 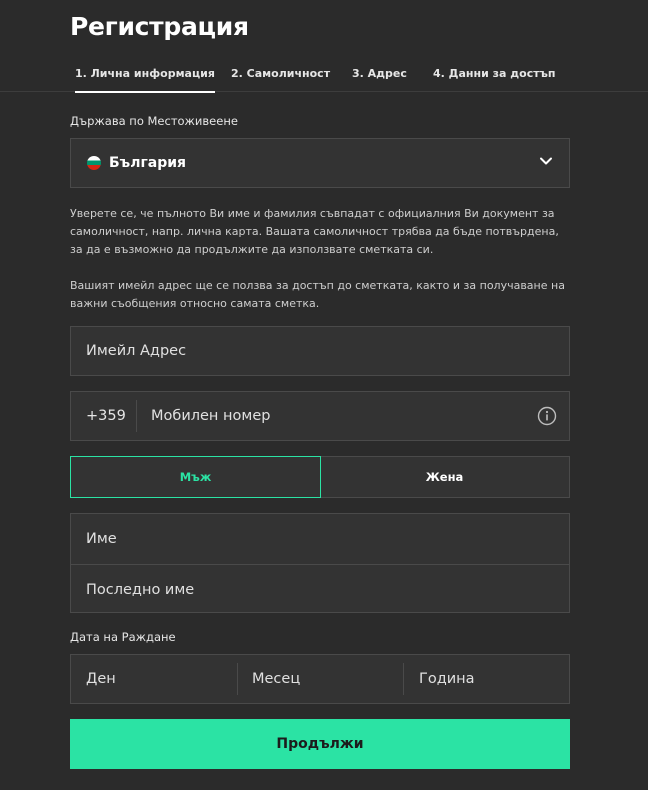 I want to click on phone-field-box: +359, so click(x=320, y=416).